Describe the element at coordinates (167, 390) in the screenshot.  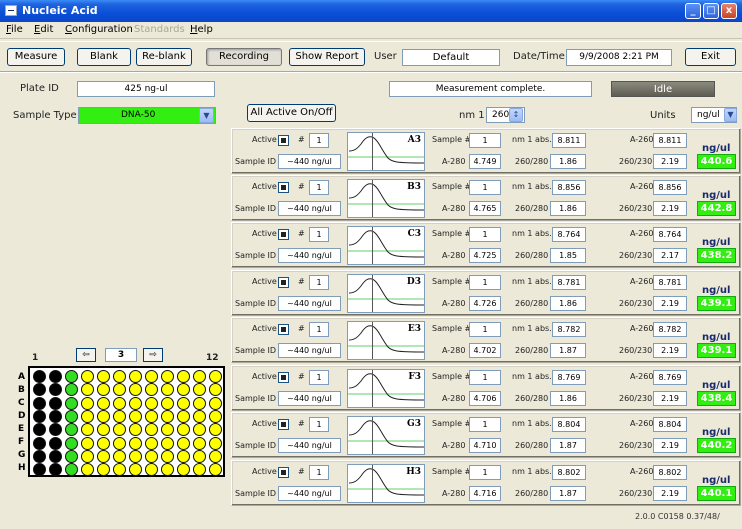
I see `well-b9` at that location.